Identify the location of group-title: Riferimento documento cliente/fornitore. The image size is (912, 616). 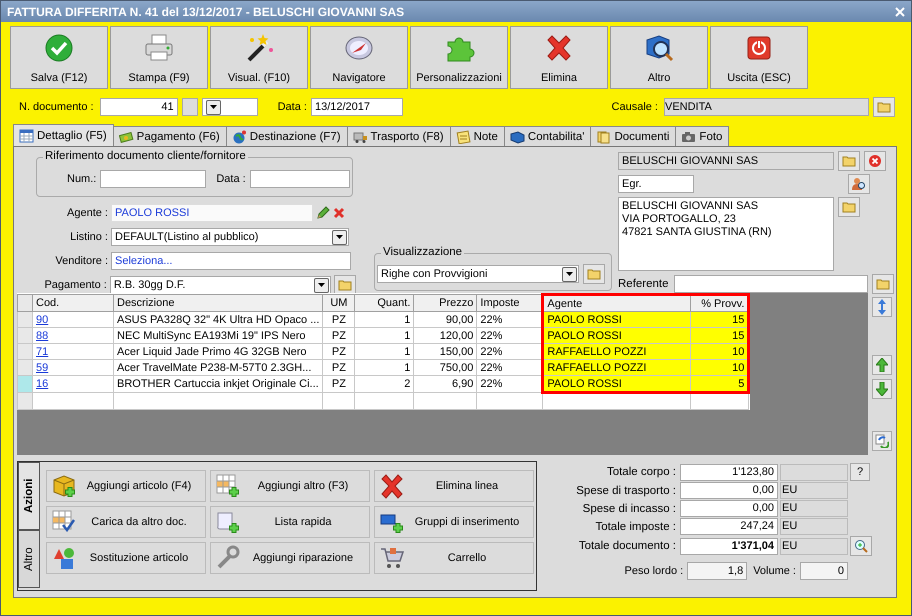
(145, 156).